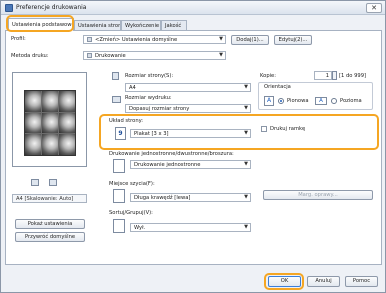 This screenshot has height=293, width=386. What do you see at coordinates (281, 101) in the screenshot?
I see `portrait-radio` at bounding box center [281, 101].